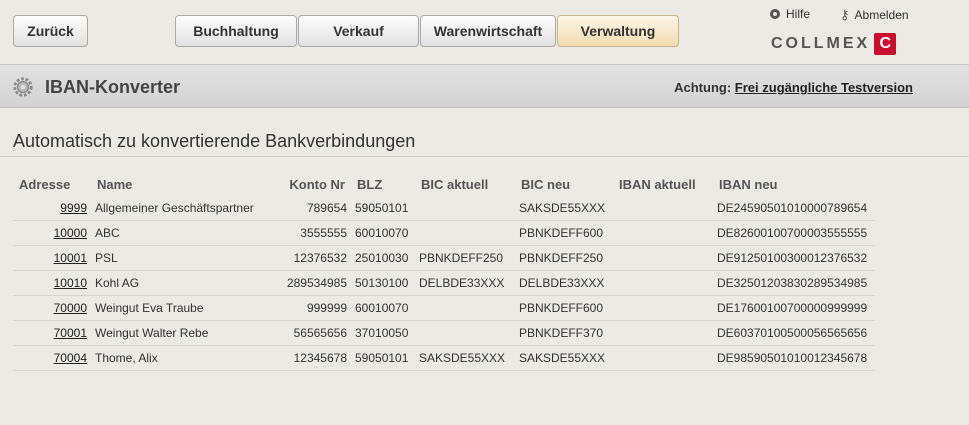 This screenshot has width=969, height=425. I want to click on cell-iban-neu: DE24590501010000789654, so click(794, 208).